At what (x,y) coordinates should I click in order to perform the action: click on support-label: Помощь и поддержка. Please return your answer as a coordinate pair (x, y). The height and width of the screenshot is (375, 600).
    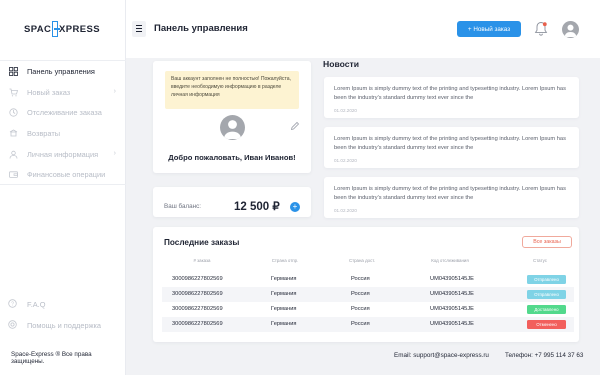
    Looking at the image, I should click on (64, 325).